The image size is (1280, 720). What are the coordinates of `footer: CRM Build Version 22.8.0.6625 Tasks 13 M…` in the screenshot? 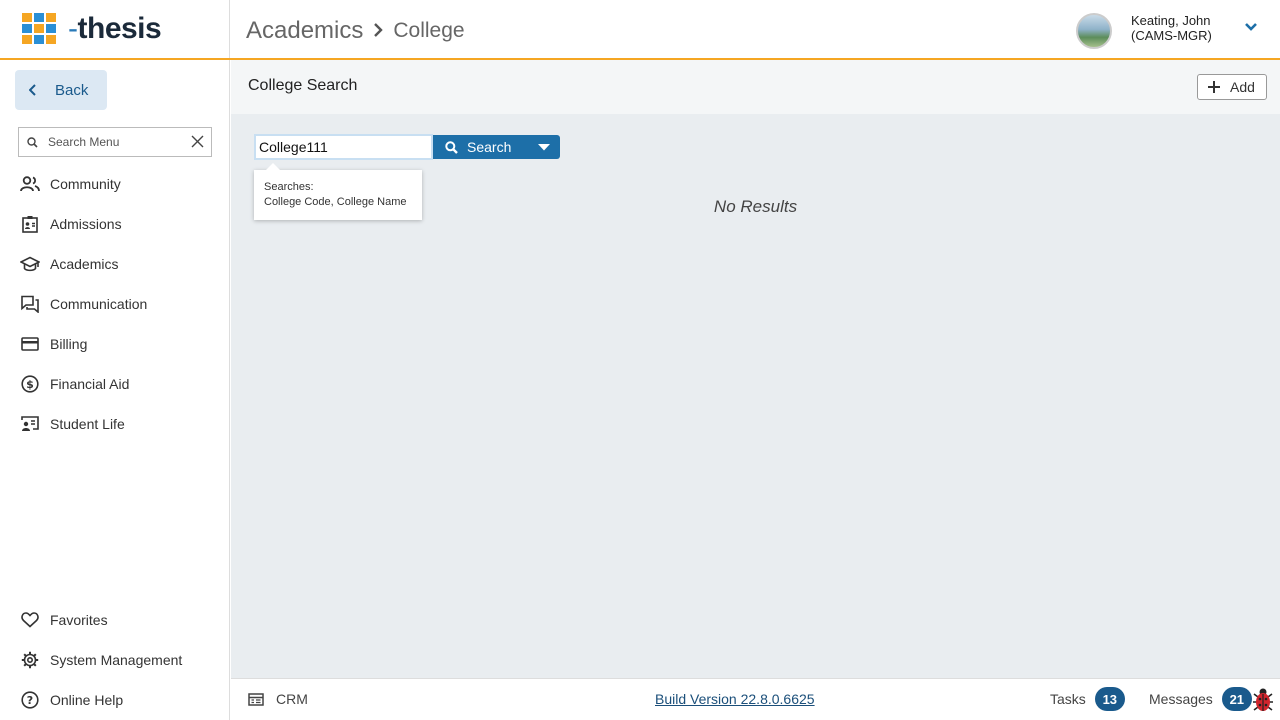 It's located at (755, 699).